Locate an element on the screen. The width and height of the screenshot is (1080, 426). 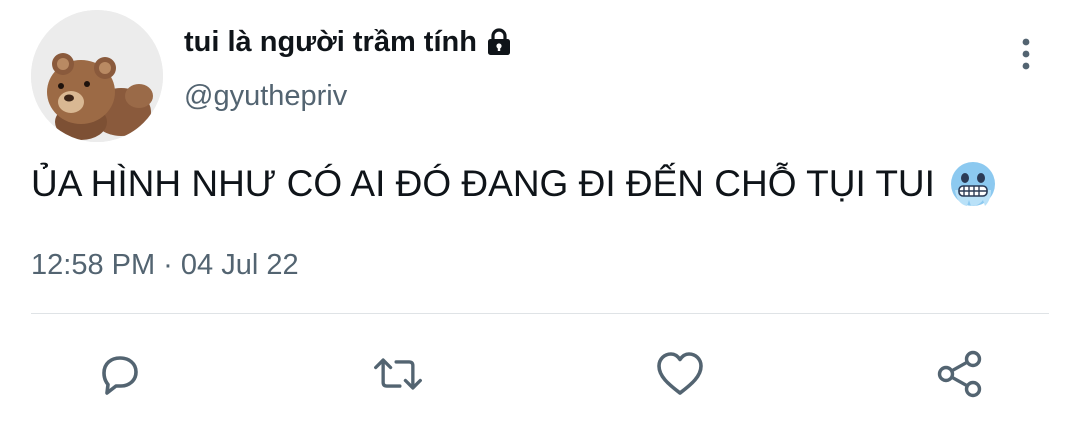
heart-icon is located at coordinates (680, 373).